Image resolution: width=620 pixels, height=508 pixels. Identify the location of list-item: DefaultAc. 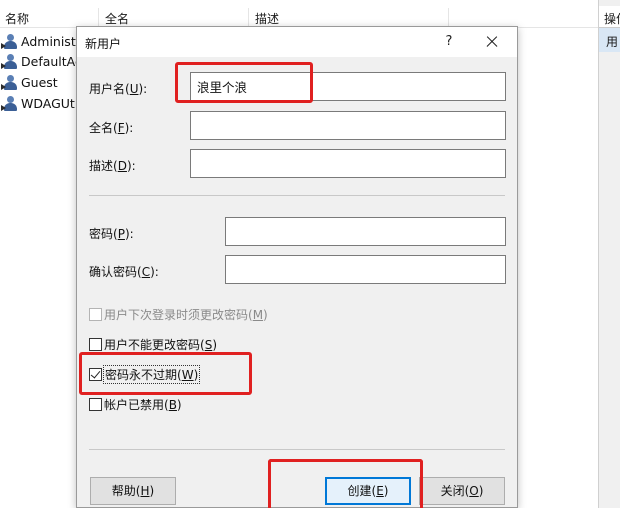
(41, 61).